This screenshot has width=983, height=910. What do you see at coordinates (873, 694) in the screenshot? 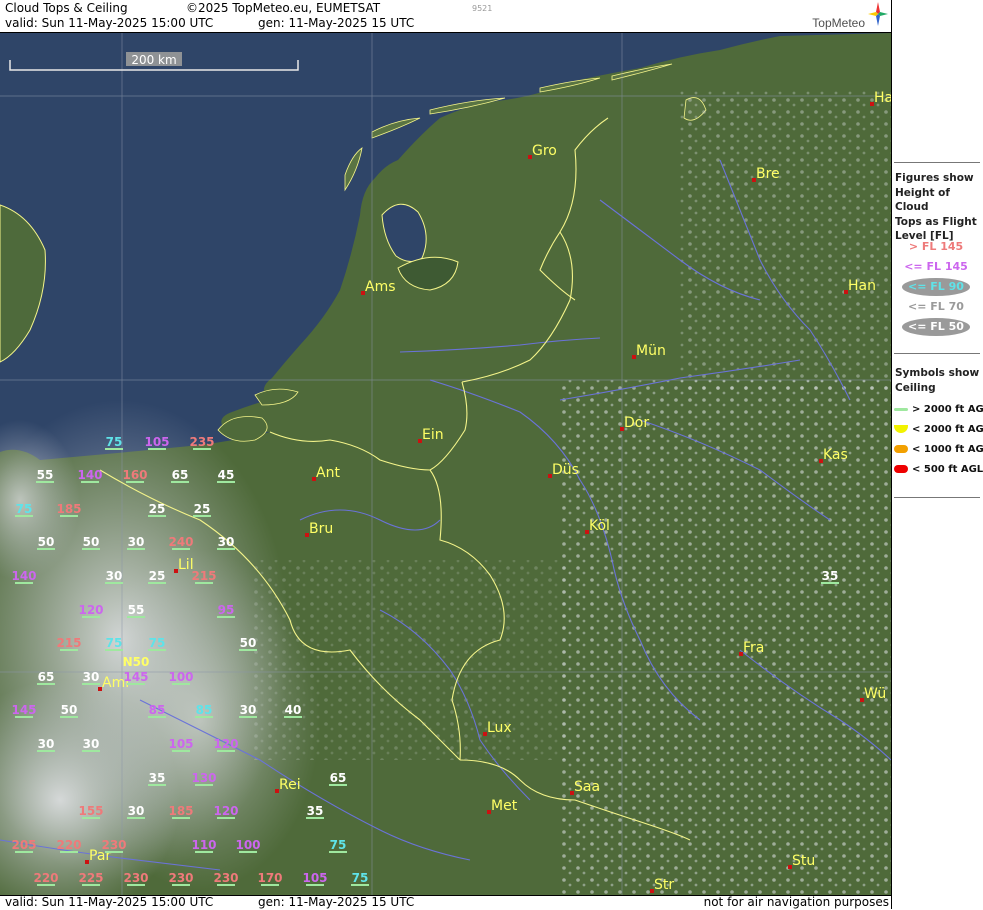
I see `city-wü: Wü` at bounding box center [873, 694].